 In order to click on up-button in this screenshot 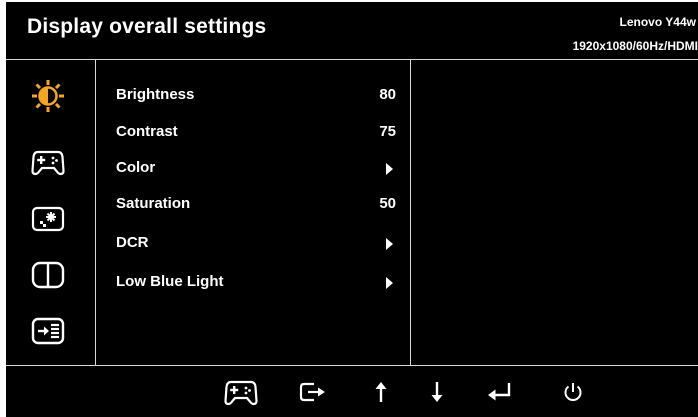, I will do `click(381, 392)`.